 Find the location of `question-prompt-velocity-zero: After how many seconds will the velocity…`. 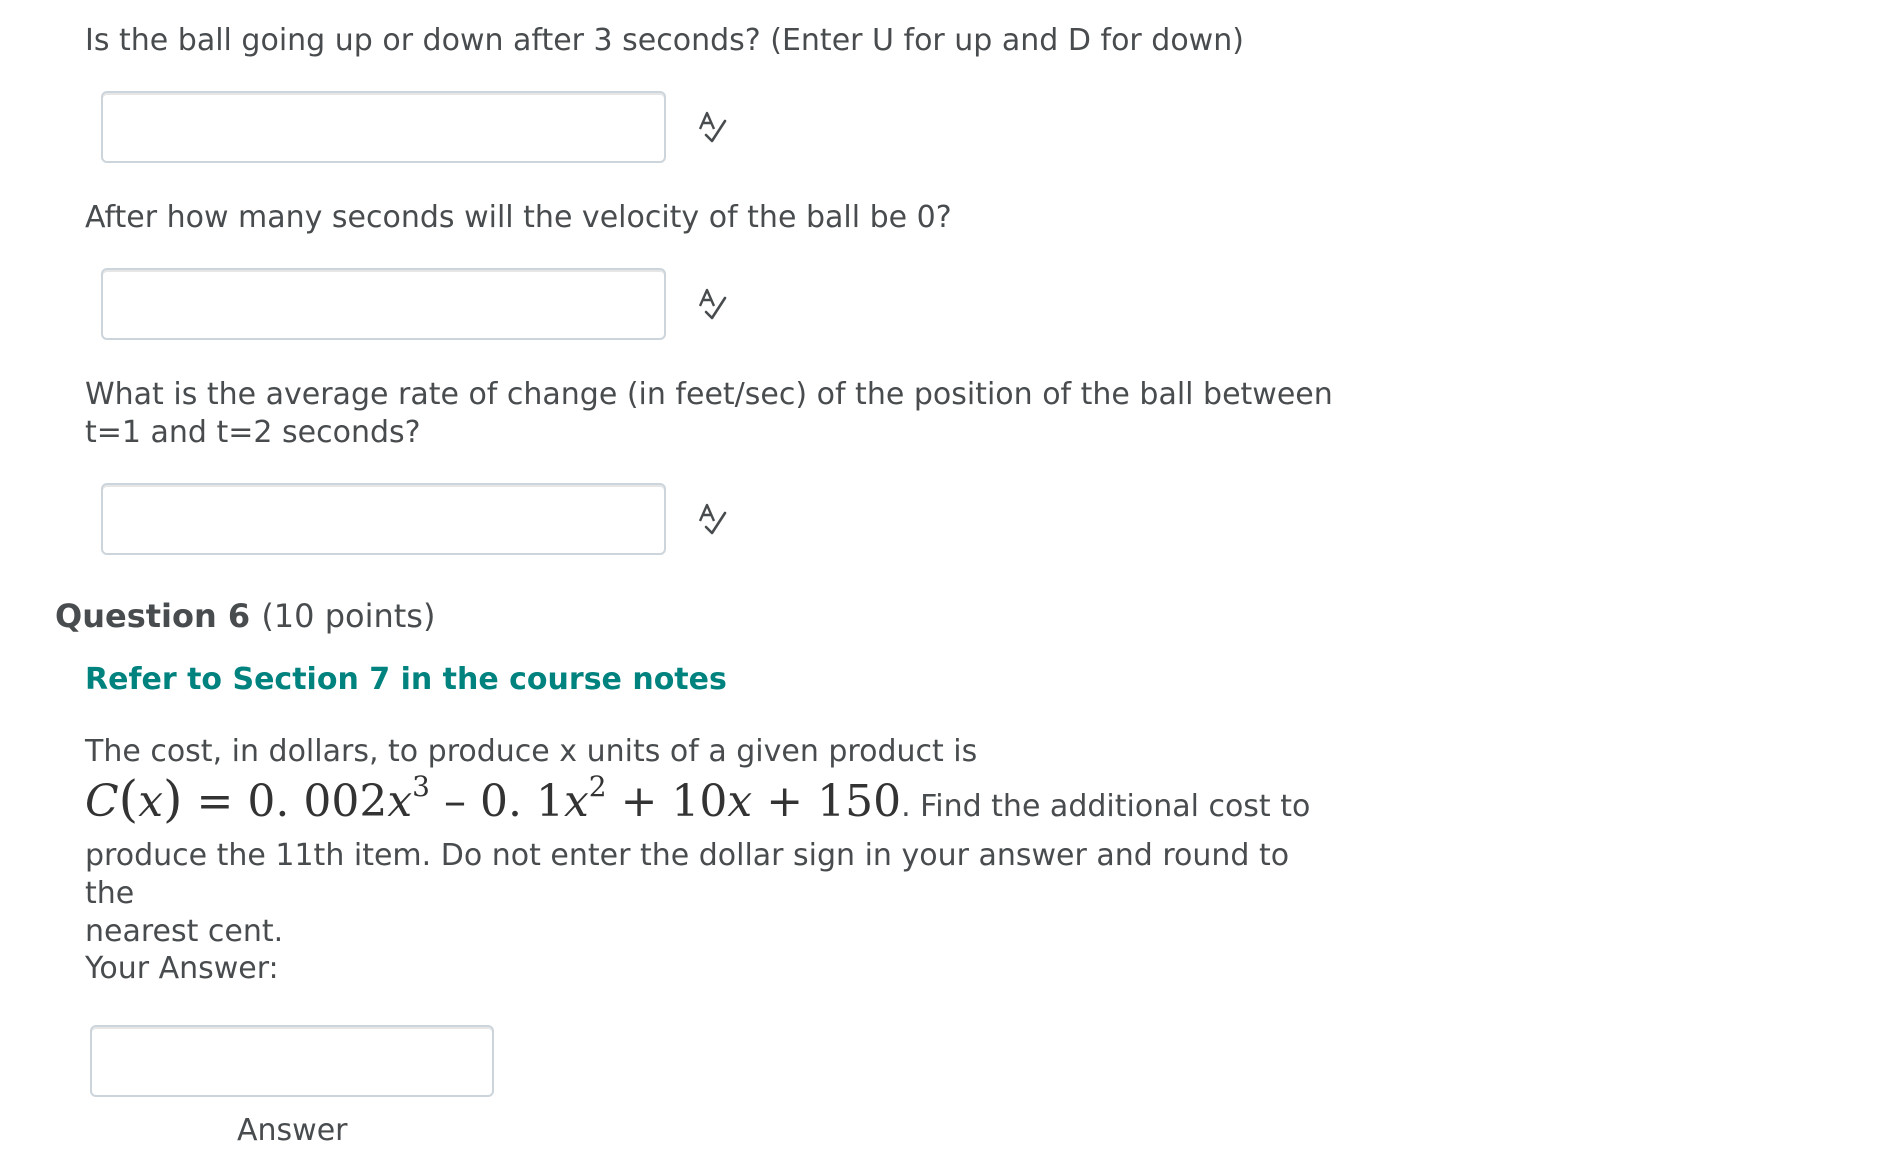

question-prompt-velocity-zero: After how many seconds will the velocity… is located at coordinates (518, 217).